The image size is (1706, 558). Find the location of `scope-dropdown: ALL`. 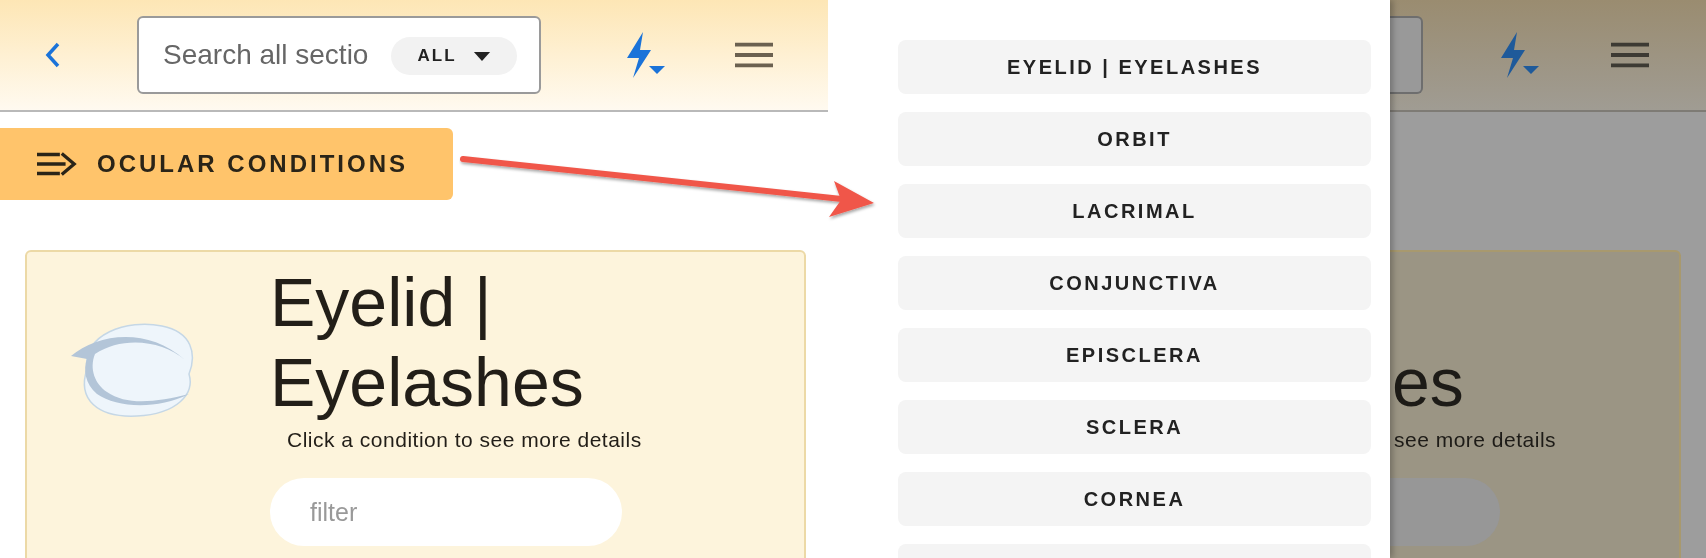

scope-dropdown: ALL is located at coordinates (454, 56).